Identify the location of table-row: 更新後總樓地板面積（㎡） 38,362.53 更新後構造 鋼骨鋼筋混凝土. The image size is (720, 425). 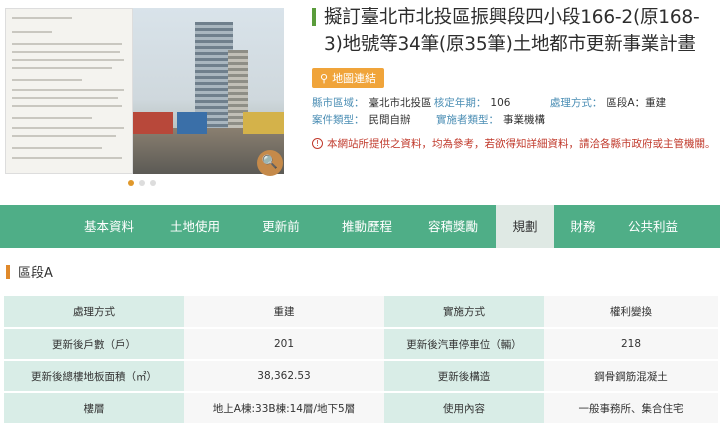
(361, 376).